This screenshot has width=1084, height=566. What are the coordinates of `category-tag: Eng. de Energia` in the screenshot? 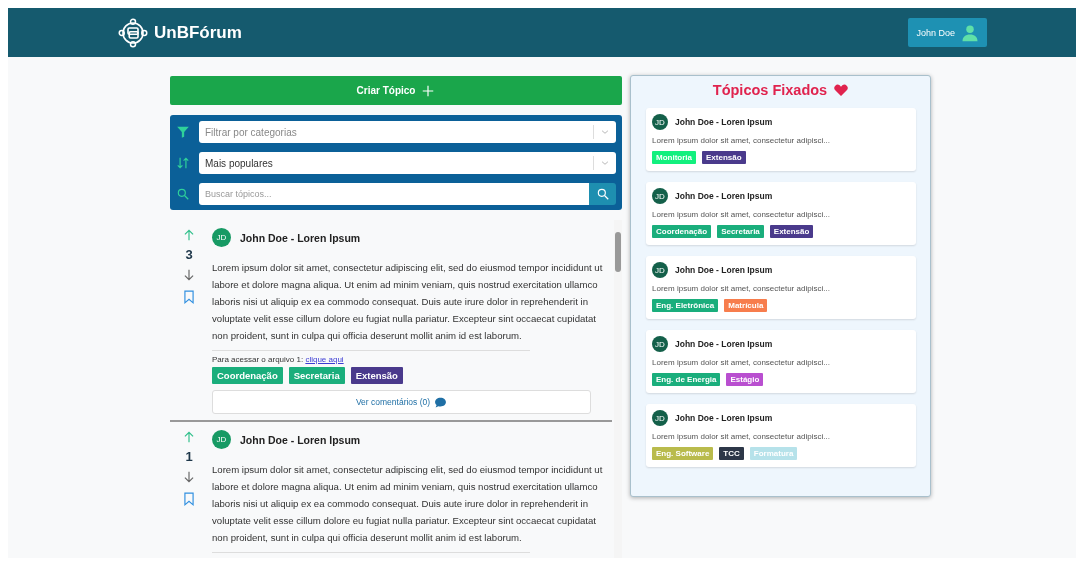 It's located at (686, 379).